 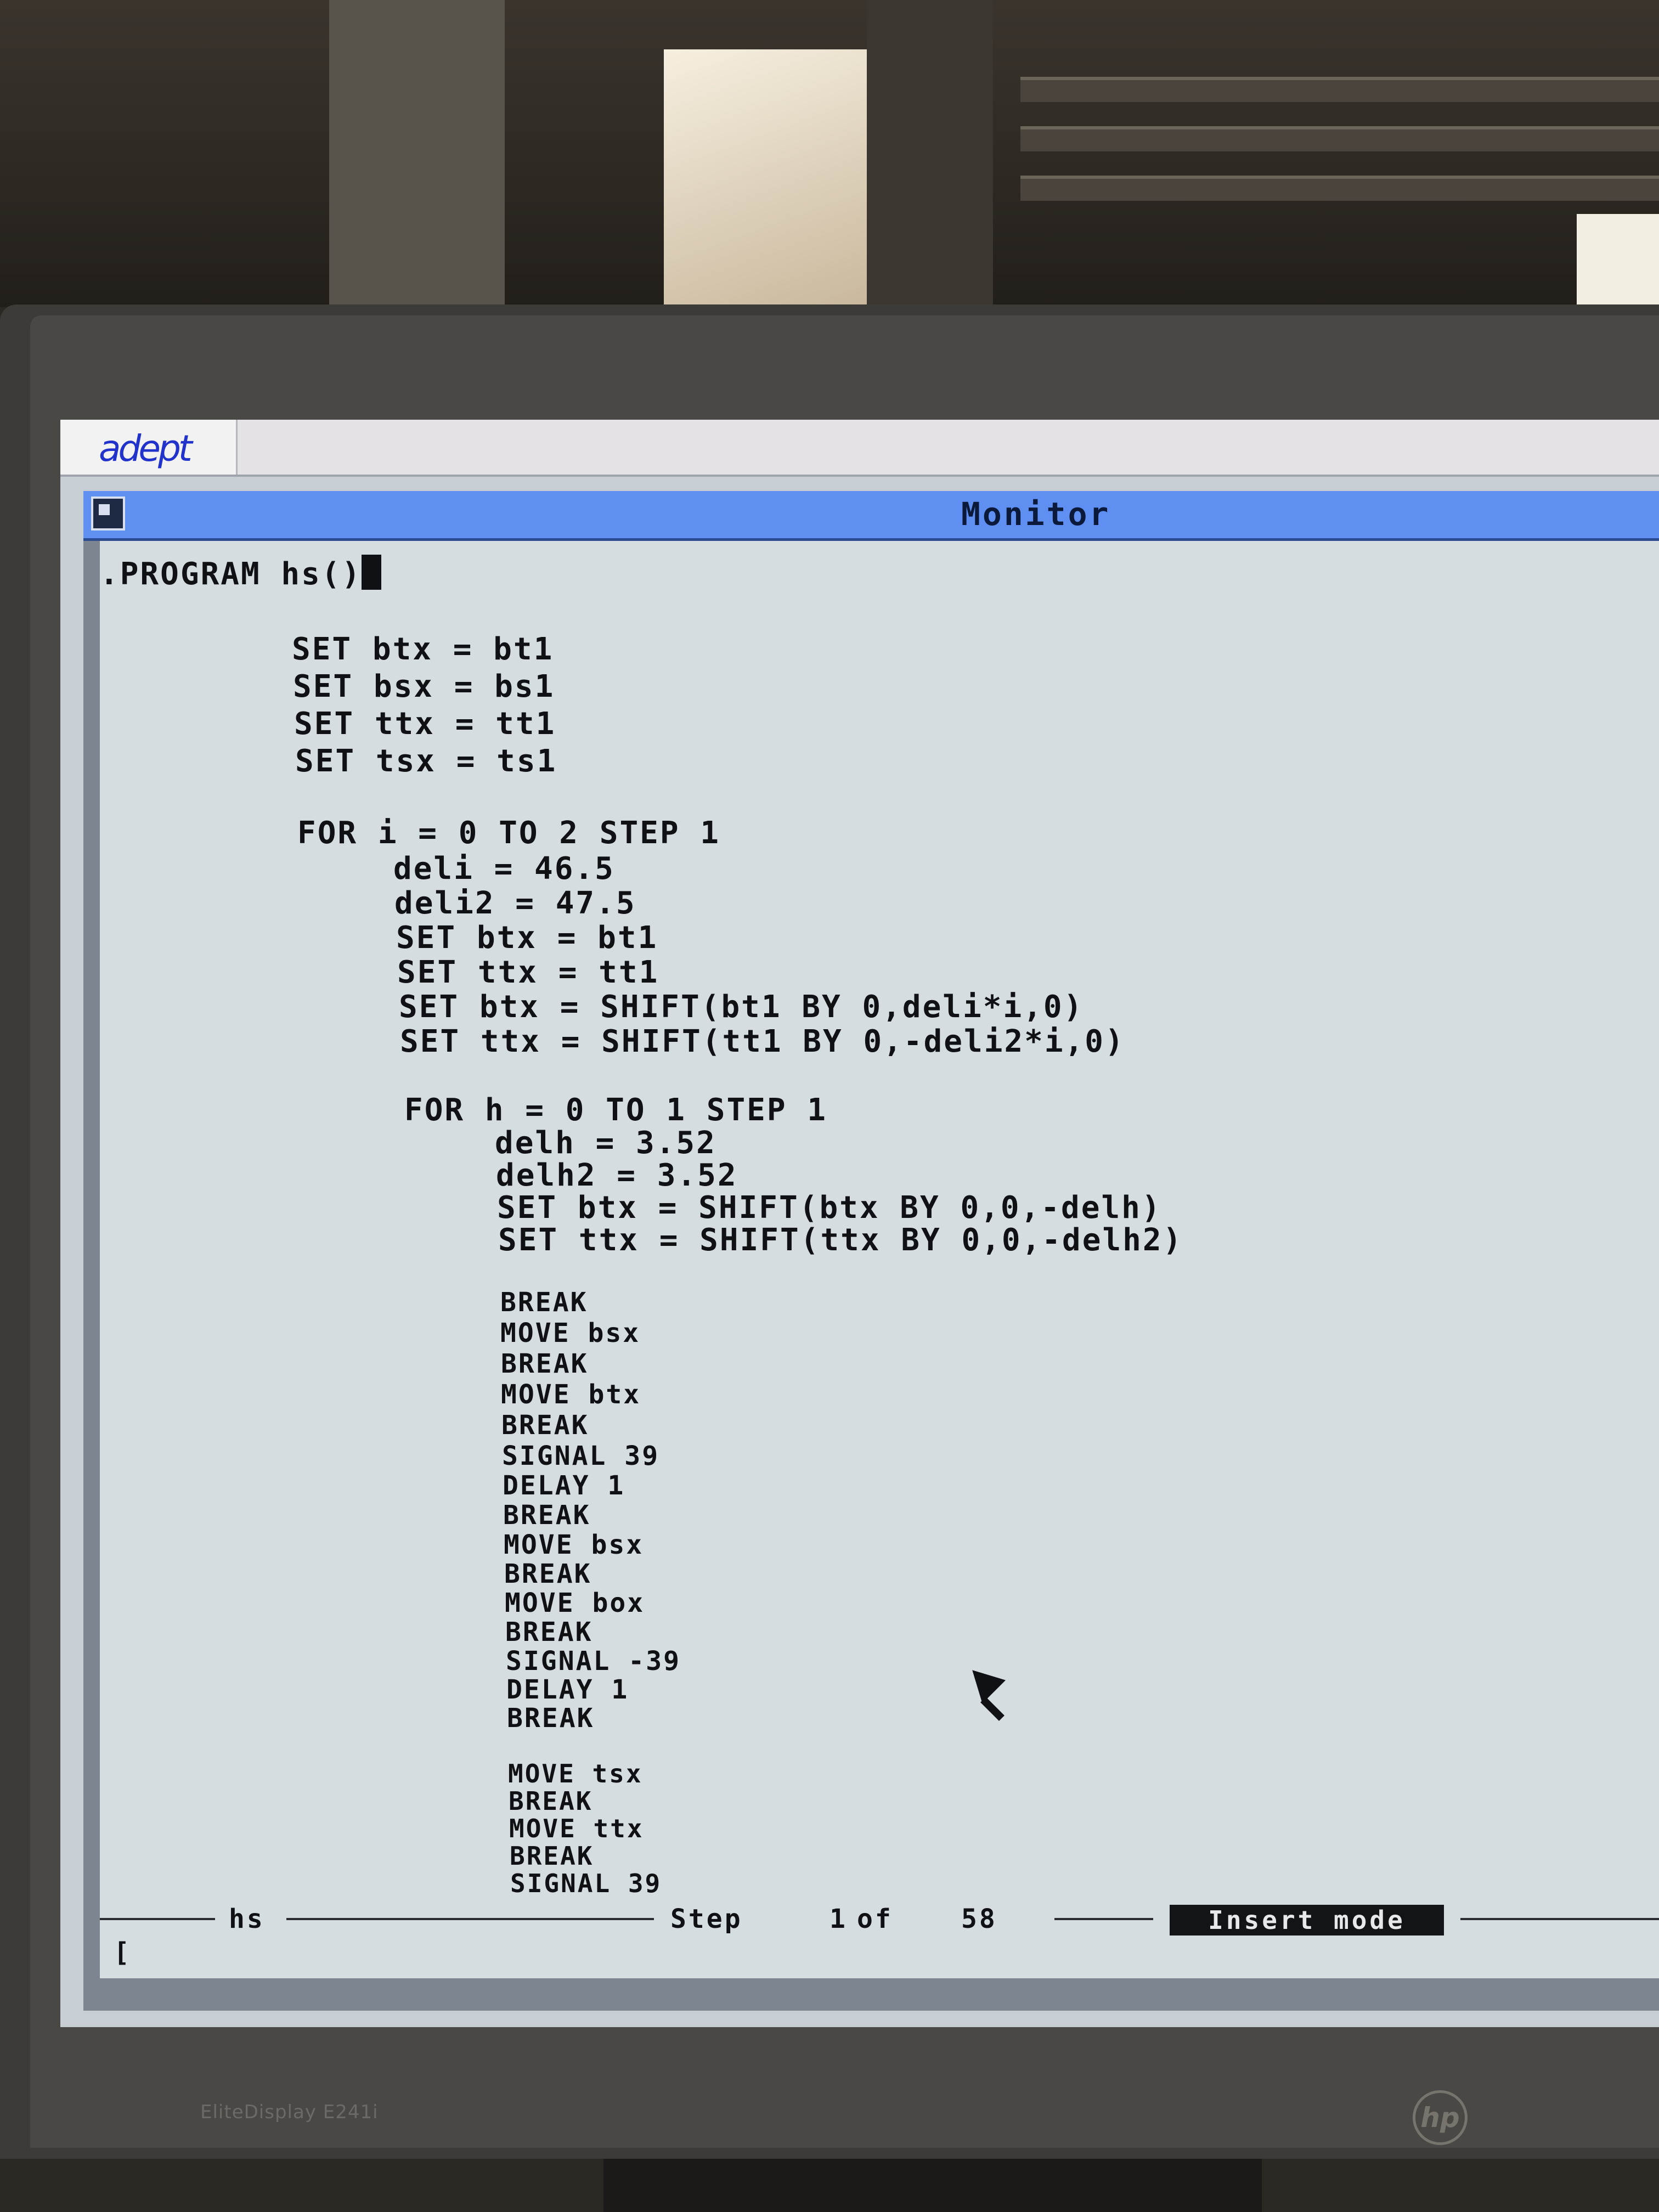 What do you see at coordinates (1441, 2117) in the screenshot?
I see `hp-logo-icon: hp` at bounding box center [1441, 2117].